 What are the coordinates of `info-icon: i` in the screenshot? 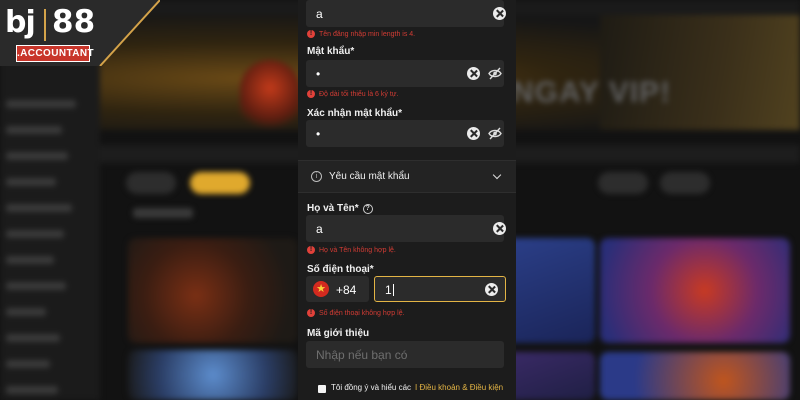 It's located at (316, 176).